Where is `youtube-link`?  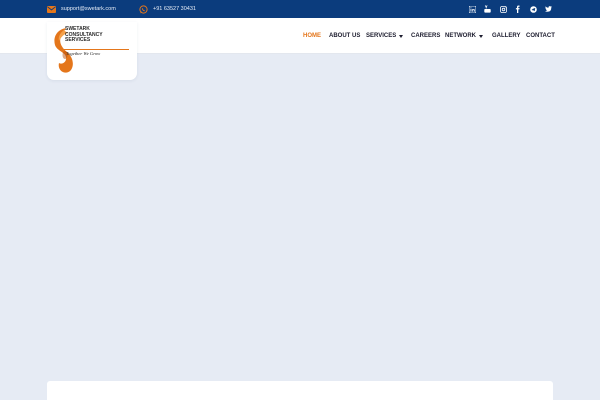
youtube-link is located at coordinates (487, 9).